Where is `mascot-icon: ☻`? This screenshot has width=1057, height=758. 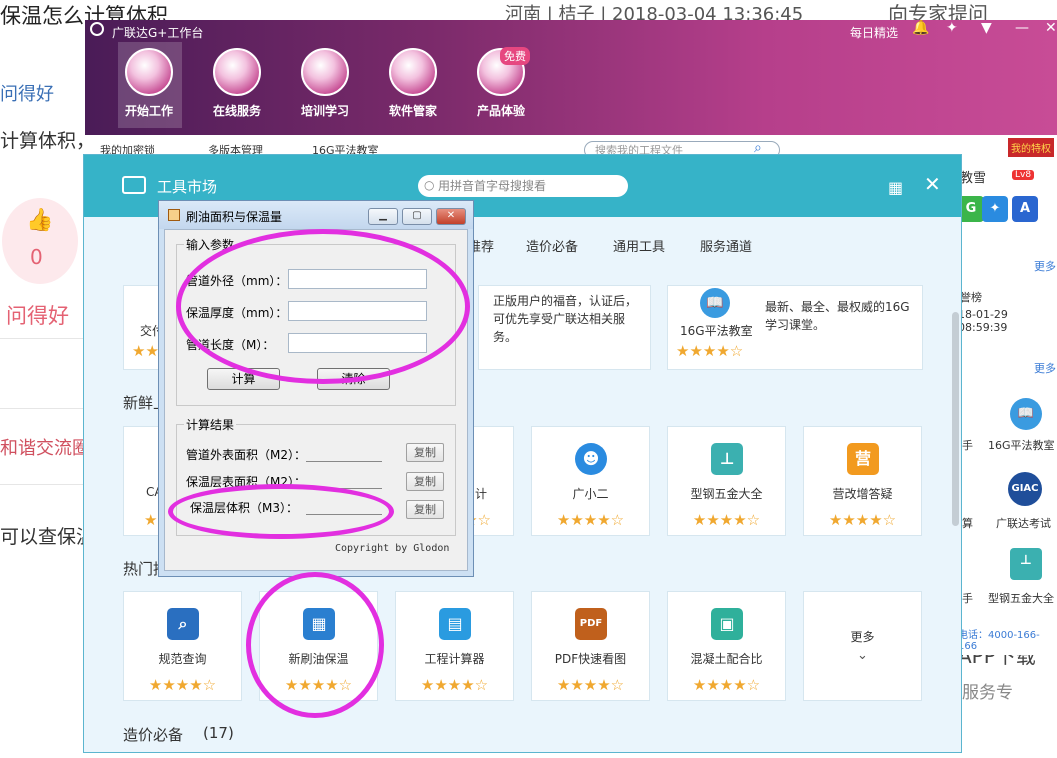
mascot-icon: ☻ is located at coordinates (591, 459).